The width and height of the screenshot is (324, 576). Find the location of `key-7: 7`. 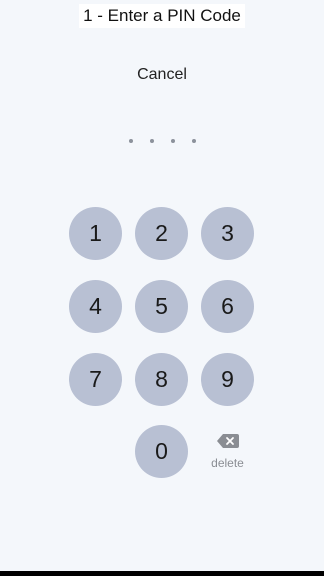

key-7: 7 is located at coordinates (95, 379).